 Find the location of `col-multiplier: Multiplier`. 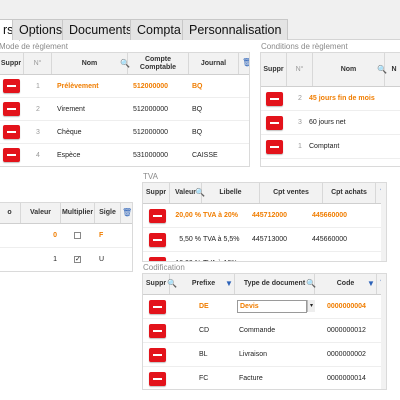

col-multiplier: Multiplier is located at coordinates (78, 213).